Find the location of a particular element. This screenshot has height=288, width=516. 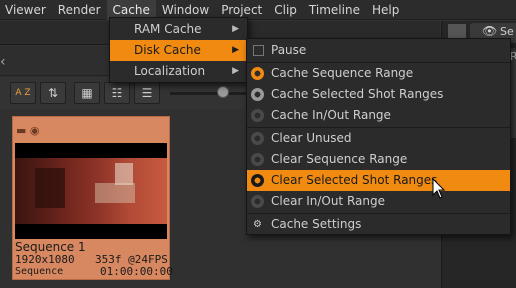

menu-item-clear-sequence-range: Clear Sequence Range is located at coordinates (378, 159).